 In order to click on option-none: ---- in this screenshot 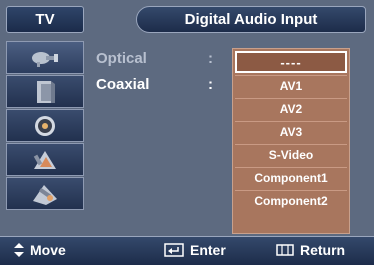, I will do `click(291, 62)`.